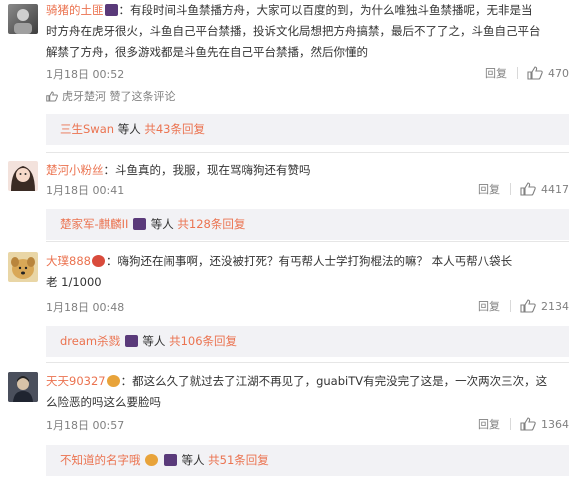 The width and height of the screenshot is (577, 477). Describe the element at coordinates (74, 282) in the screenshot. I see `comment-text: 老 1/1000` at that location.